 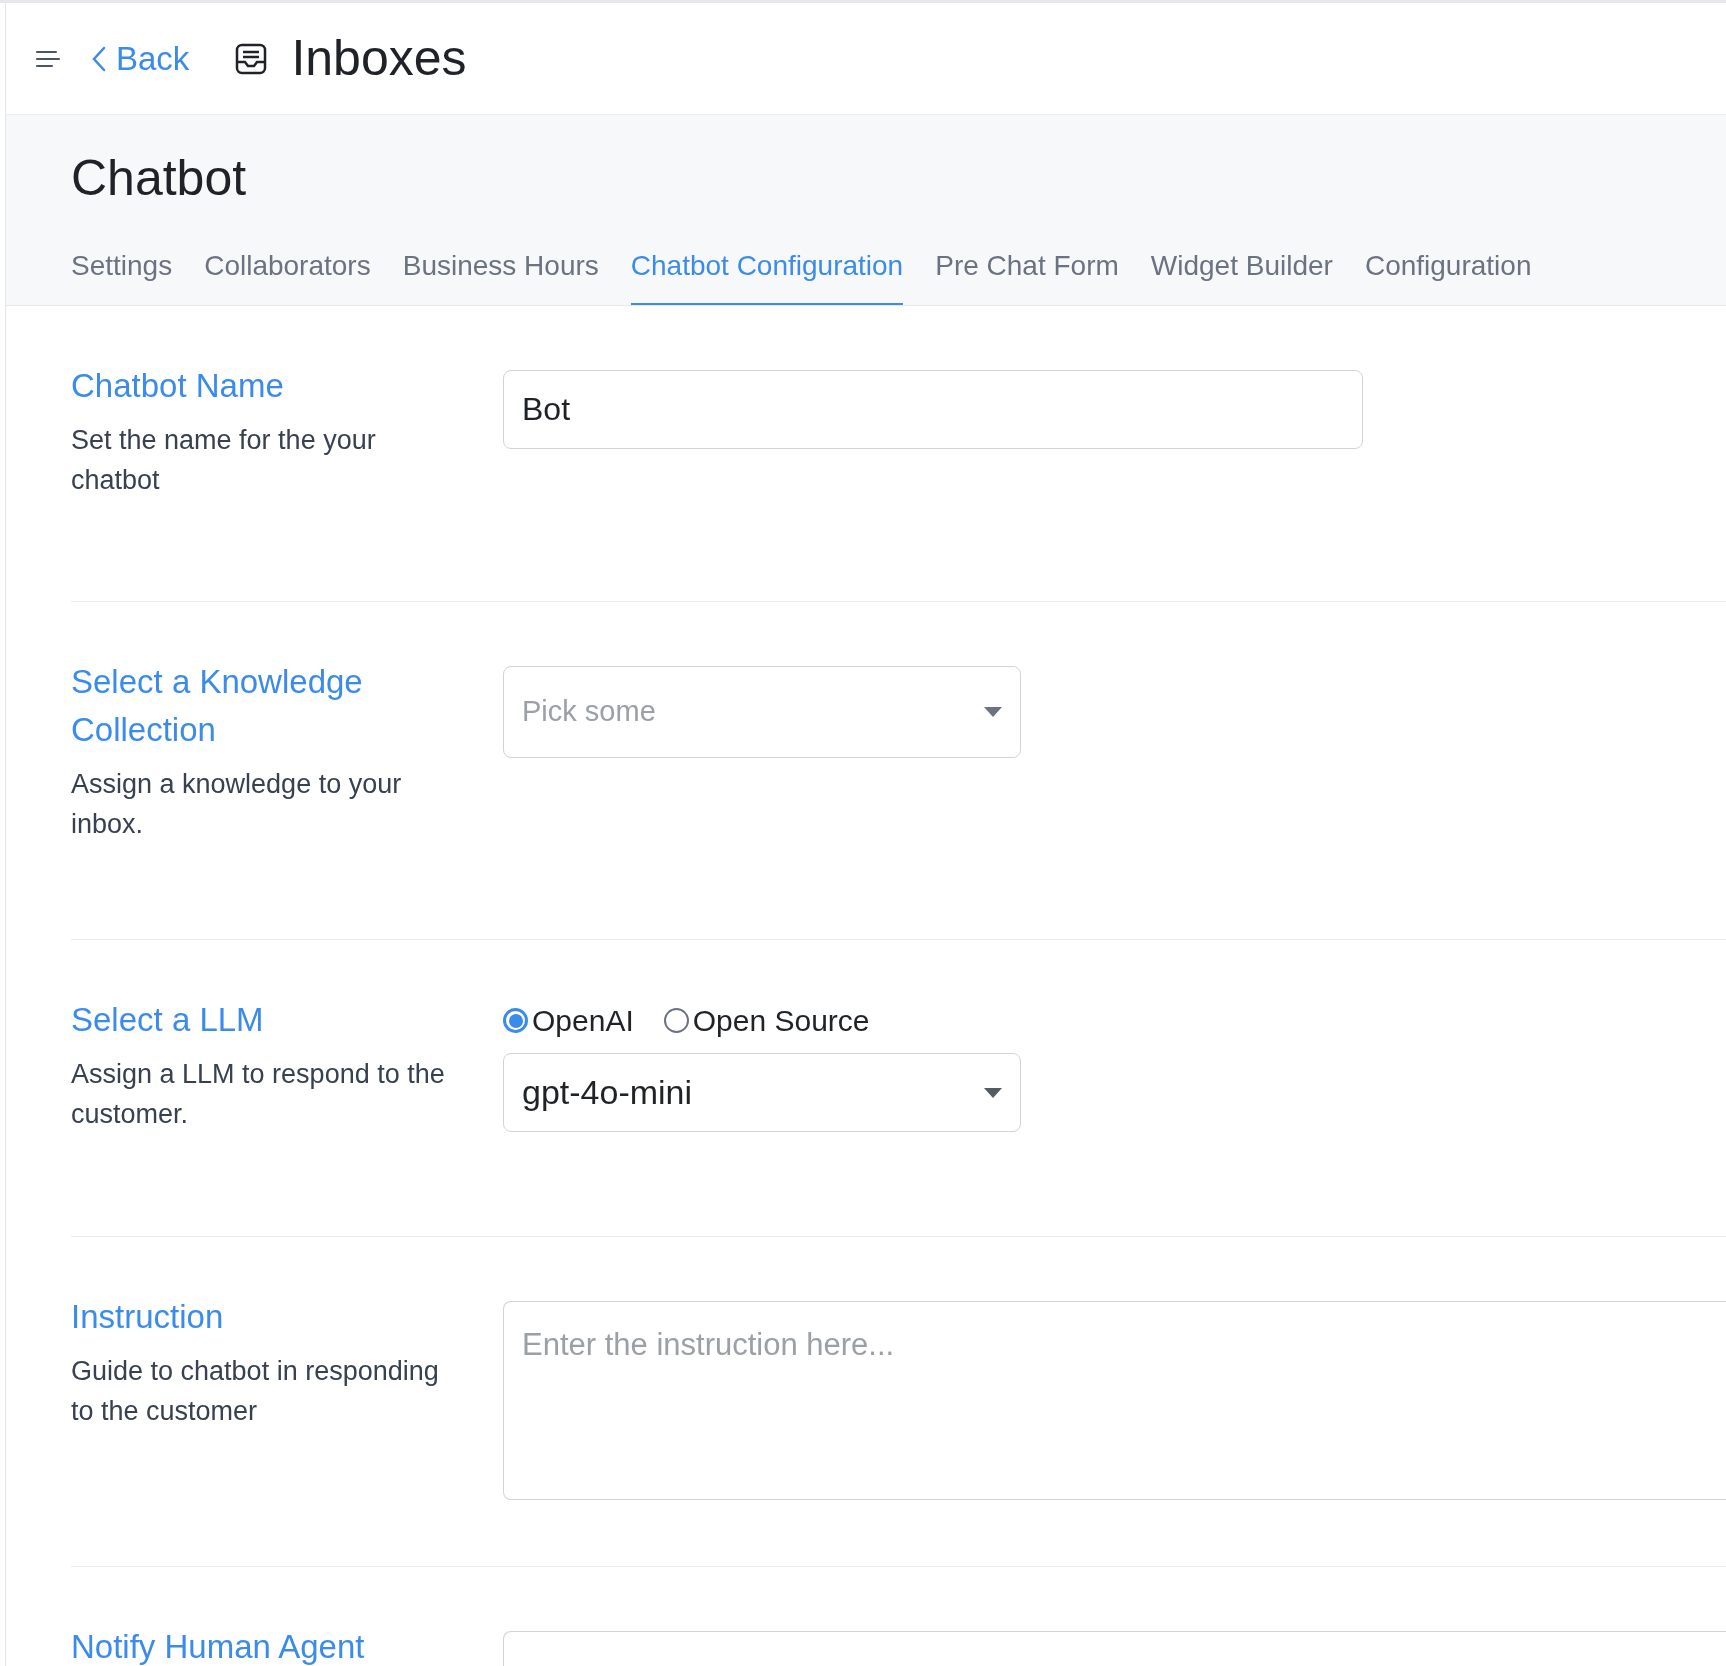 I want to click on name-input-field: Bot, so click(x=933, y=409).